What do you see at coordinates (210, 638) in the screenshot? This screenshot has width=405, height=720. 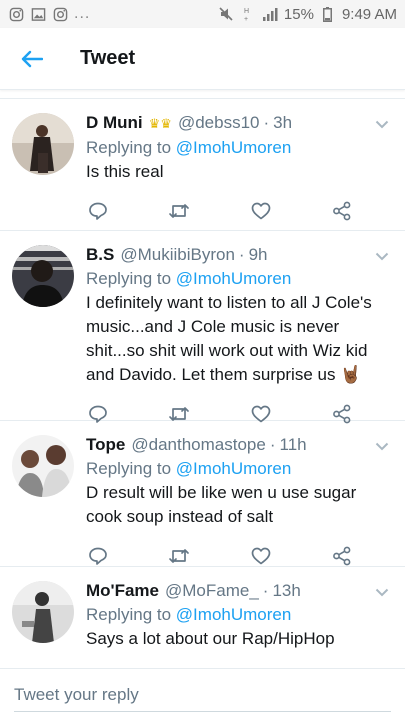 I see `tweet-text: Says a lot about our Rap/HipHop` at bounding box center [210, 638].